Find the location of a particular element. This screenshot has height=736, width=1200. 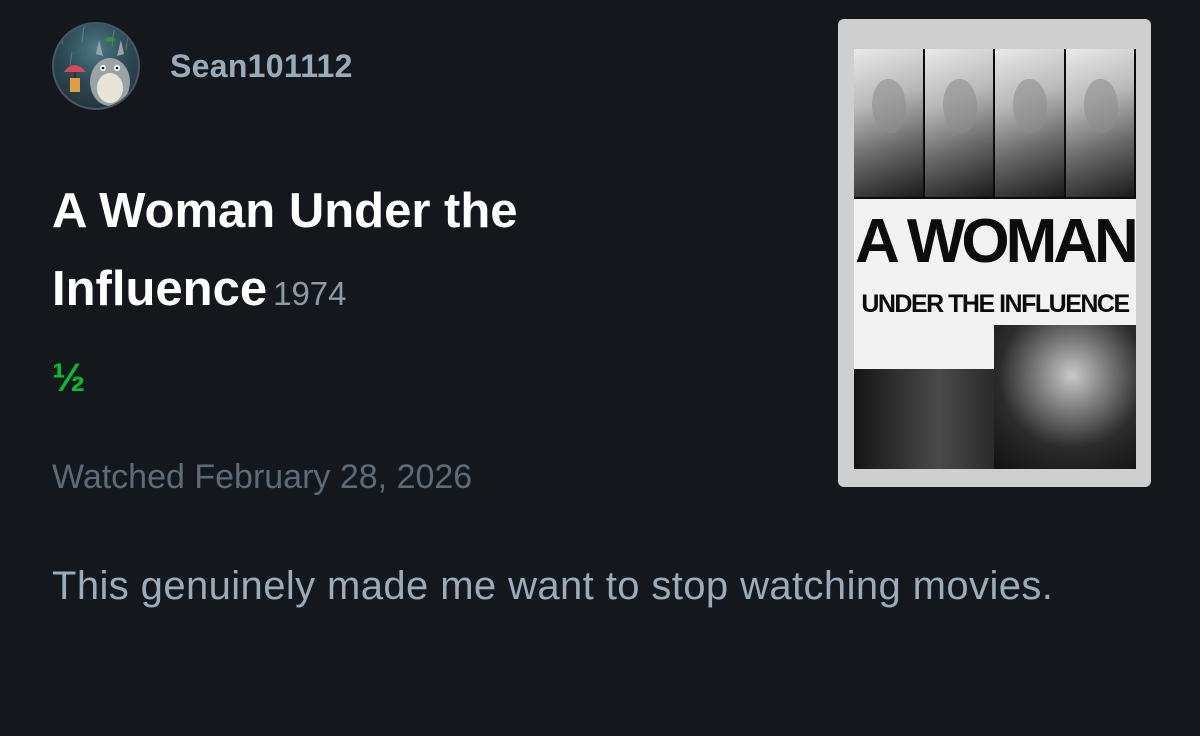

watched-date: Watched February 28, 2026 is located at coordinates (262, 477).